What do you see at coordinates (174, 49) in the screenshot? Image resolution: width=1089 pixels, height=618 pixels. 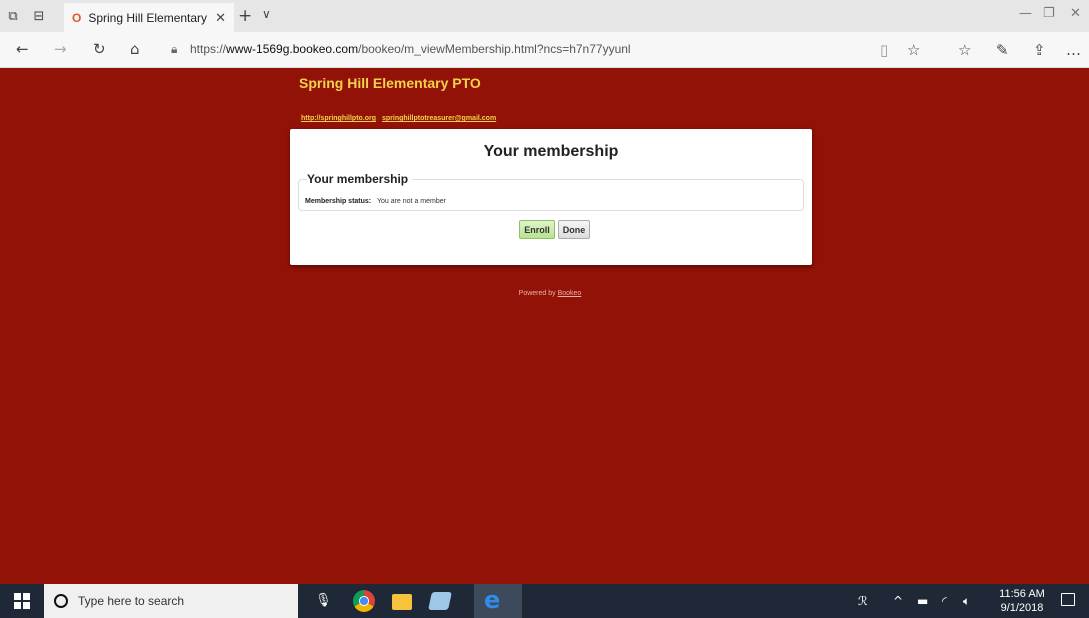 I see `lock-icon: 🔒︎` at bounding box center [174, 49].